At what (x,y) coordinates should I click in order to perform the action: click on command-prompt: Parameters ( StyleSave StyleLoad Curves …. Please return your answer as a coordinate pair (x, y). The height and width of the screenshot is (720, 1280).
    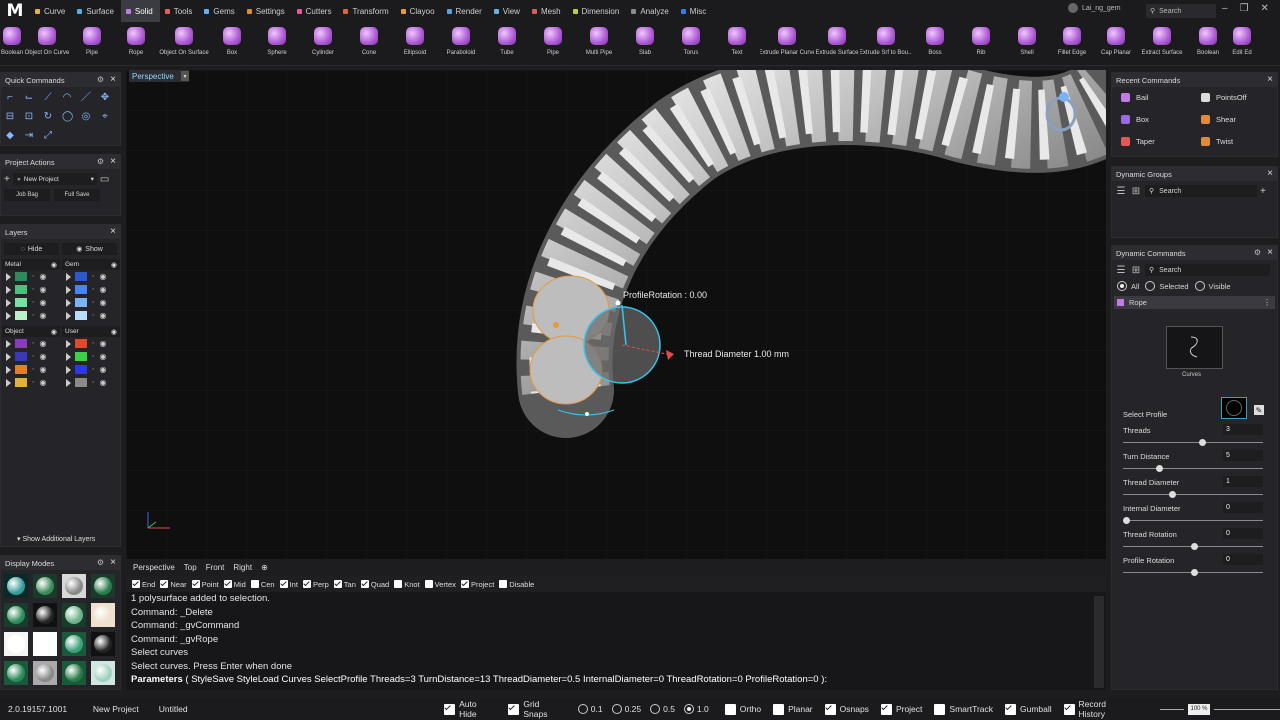
    Looking at the image, I should click on (618, 680).